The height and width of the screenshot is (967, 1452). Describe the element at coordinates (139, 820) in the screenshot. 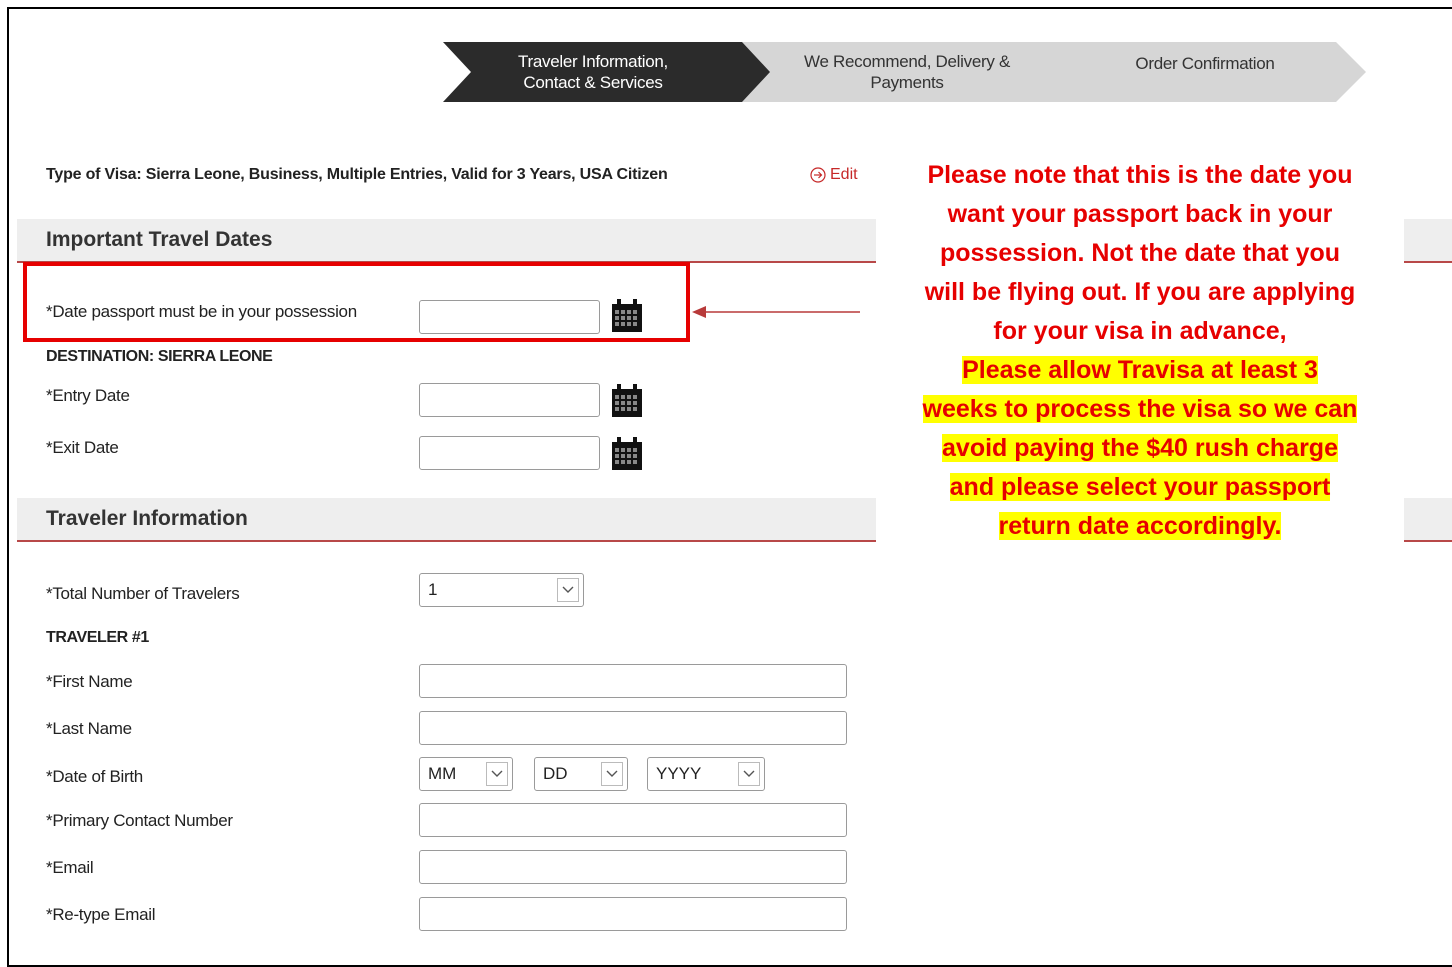

I see `phone-label: *Primary Contact Number` at that location.